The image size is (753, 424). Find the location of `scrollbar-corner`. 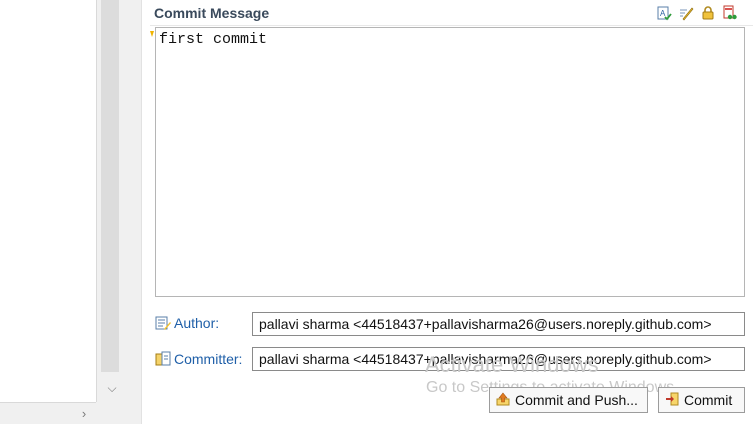

scrollbar-corner is located at coordinates (111, 413).